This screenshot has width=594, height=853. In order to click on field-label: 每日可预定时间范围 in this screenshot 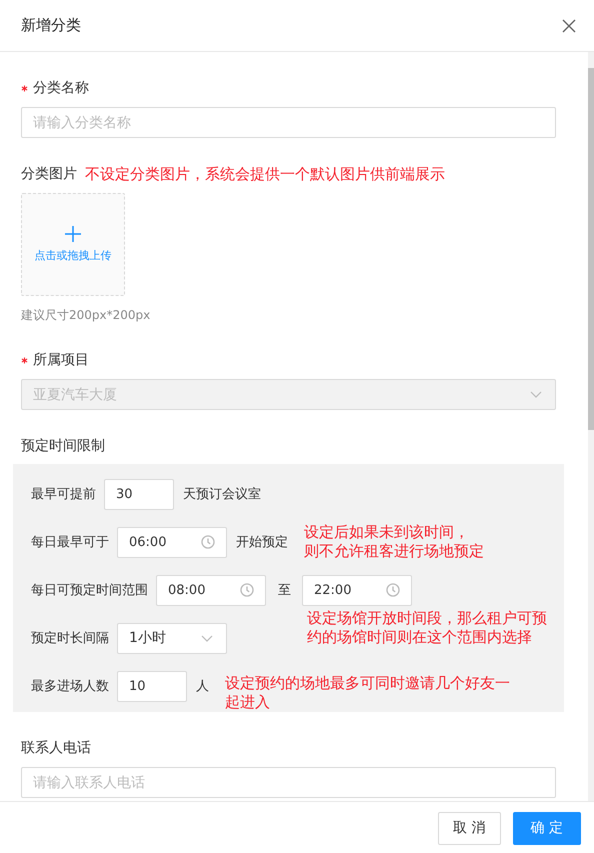, I will do `click(89, 590)`.